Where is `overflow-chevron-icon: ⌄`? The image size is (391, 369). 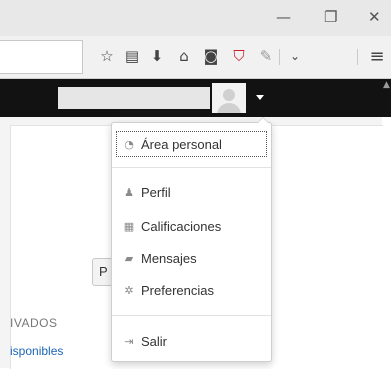 overflow-chevron-icon: ⌄ is located at coordinates (295, 56).